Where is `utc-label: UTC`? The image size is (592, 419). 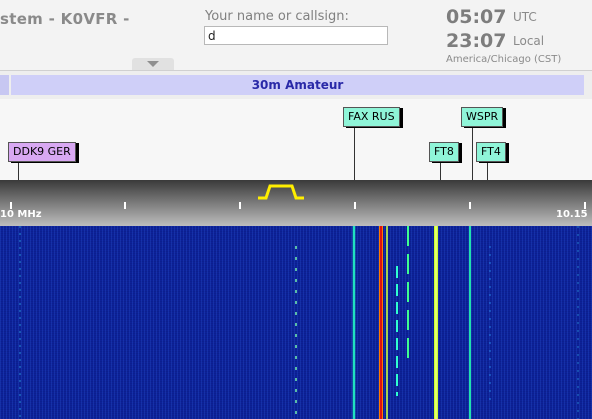 utc-label: UTC is located at coordinates (525, 17).